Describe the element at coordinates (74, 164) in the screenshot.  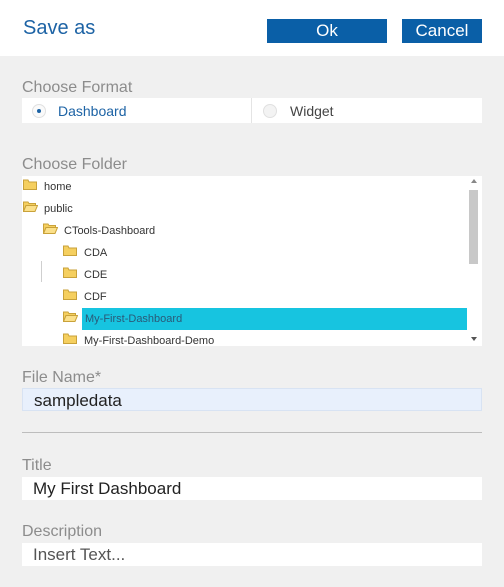
I see `choose-folder-label: Choose Folder` at that location.